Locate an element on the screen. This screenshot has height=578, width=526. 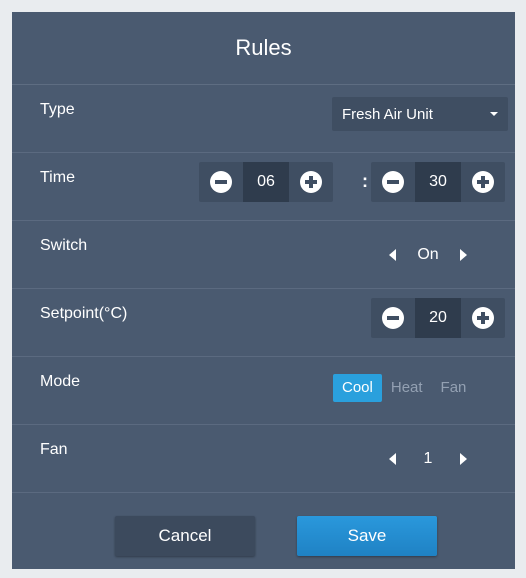
minute-value: 30 is located at coordinates (438, 182).